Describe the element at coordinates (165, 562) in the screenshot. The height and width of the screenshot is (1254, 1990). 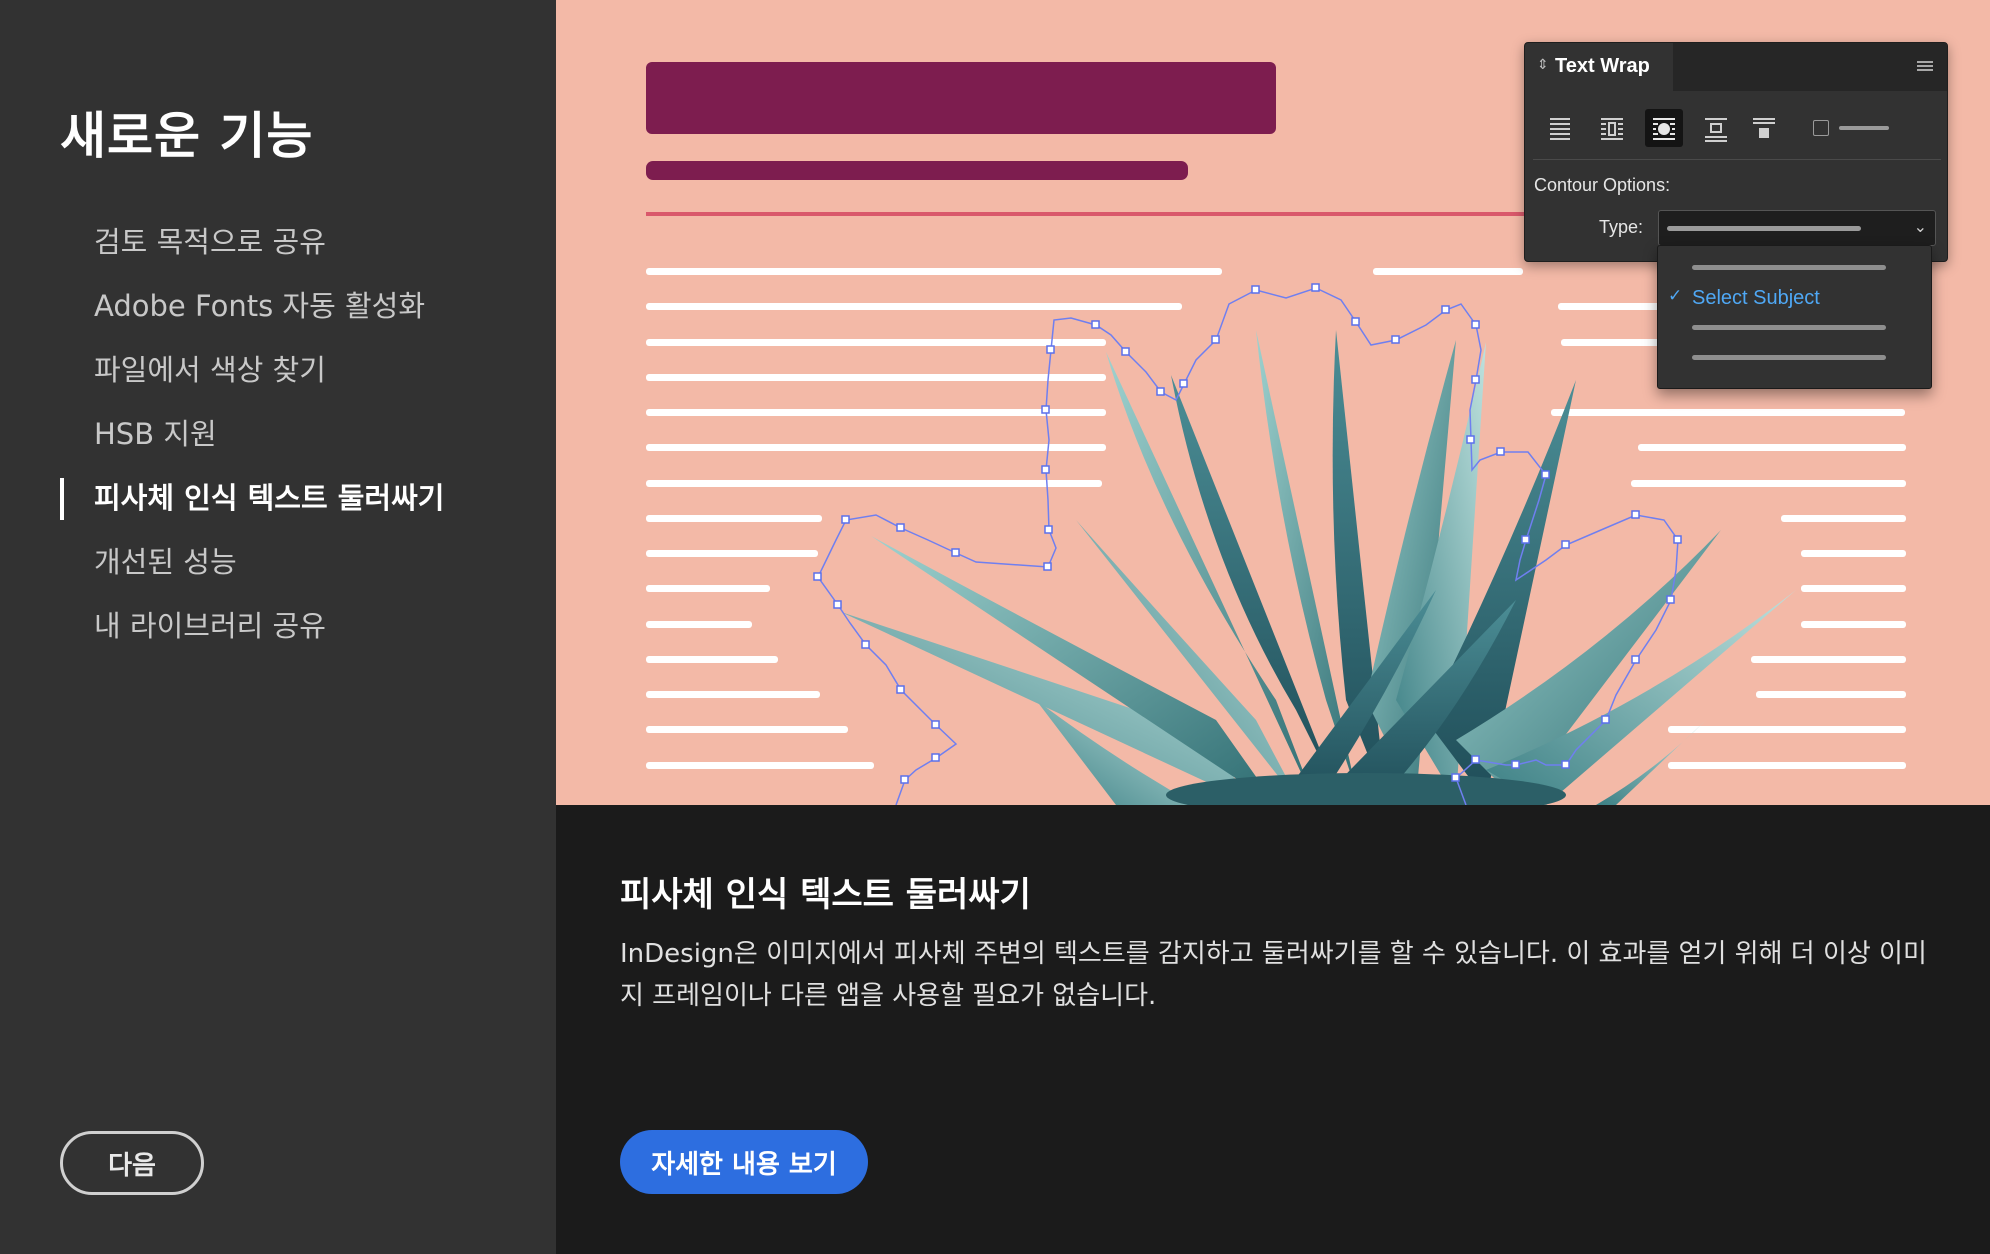
I see `sidebar-item-label: 개선된 성능` at that location.